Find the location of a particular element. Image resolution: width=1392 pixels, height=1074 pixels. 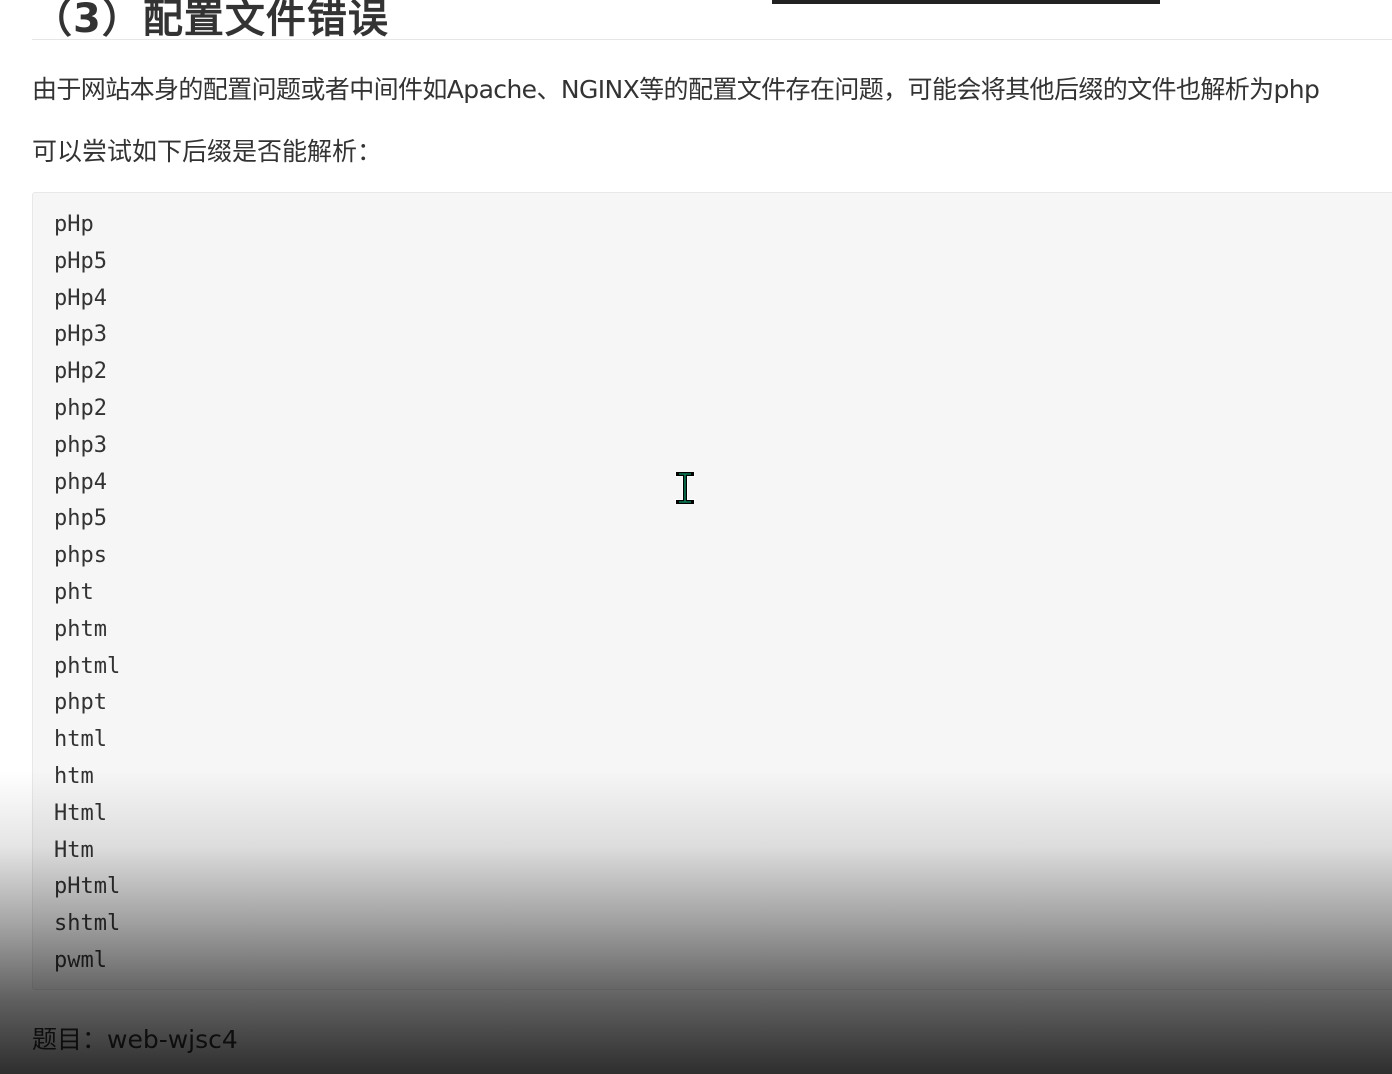

code-line: pwml is located at coordinates (80, 960).